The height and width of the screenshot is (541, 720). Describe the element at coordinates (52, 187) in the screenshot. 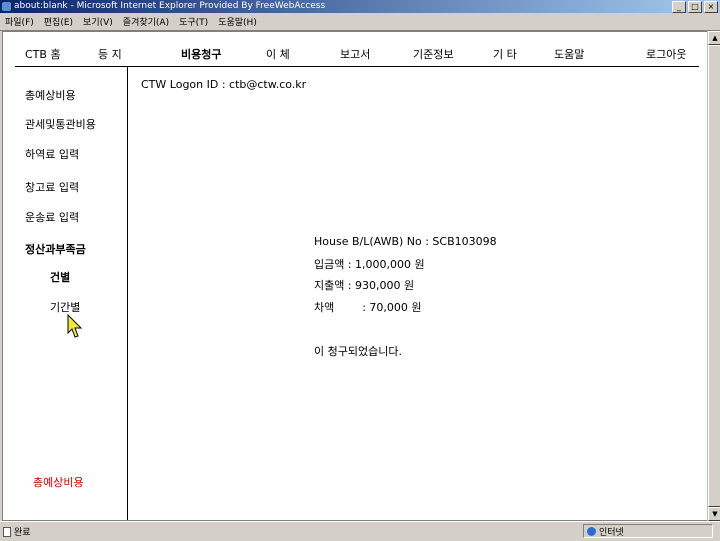

I see `sidebar-item-storage-fee: 창고료 입력` at that location.